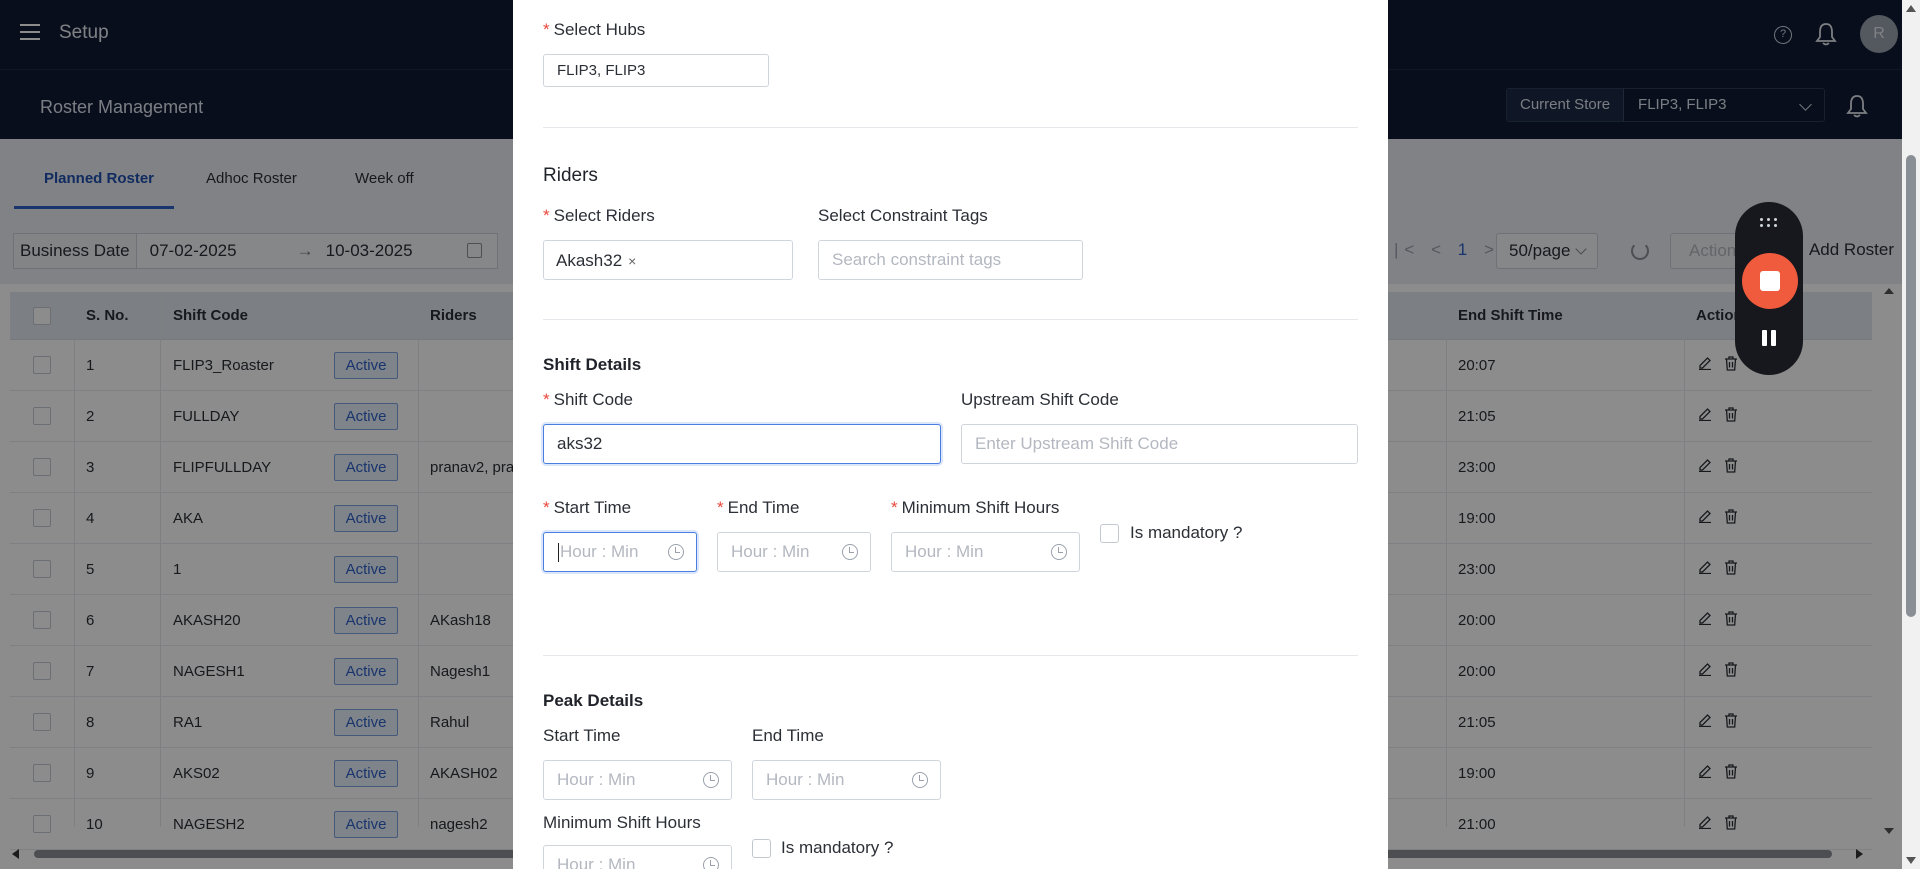 The width and height of the screenshot is (1920, 869). I want to click on peak-end-time-label: End Time, so click(788, 735).